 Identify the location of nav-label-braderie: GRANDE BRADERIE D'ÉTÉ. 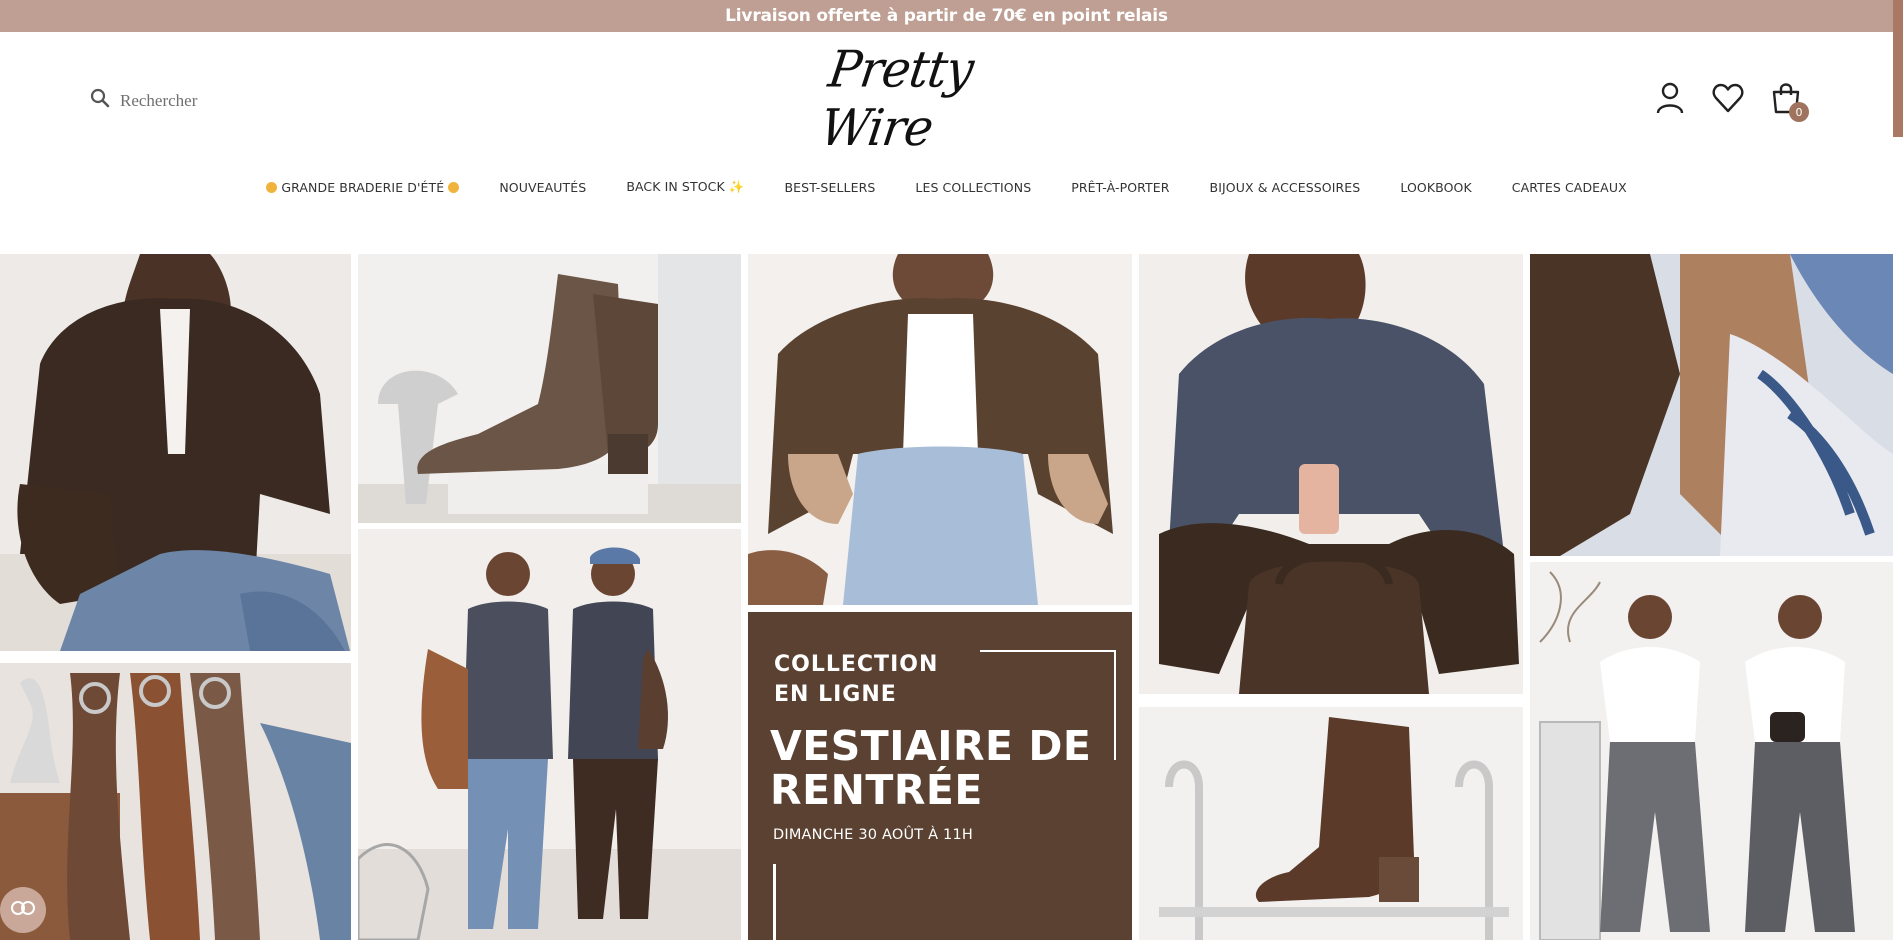
(363, 187).